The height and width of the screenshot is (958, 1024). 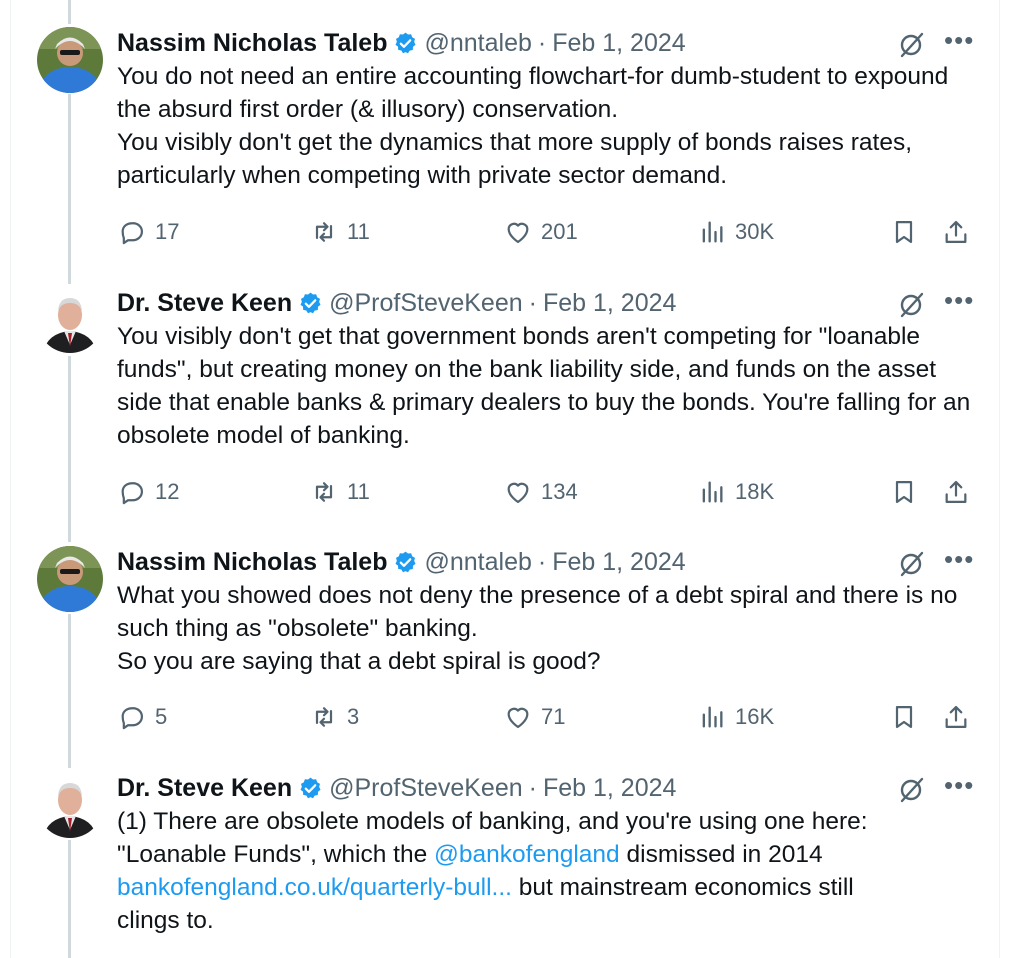 I want to click on tweet-actions: 5 3 71 16K, so click(x=547, y=717).